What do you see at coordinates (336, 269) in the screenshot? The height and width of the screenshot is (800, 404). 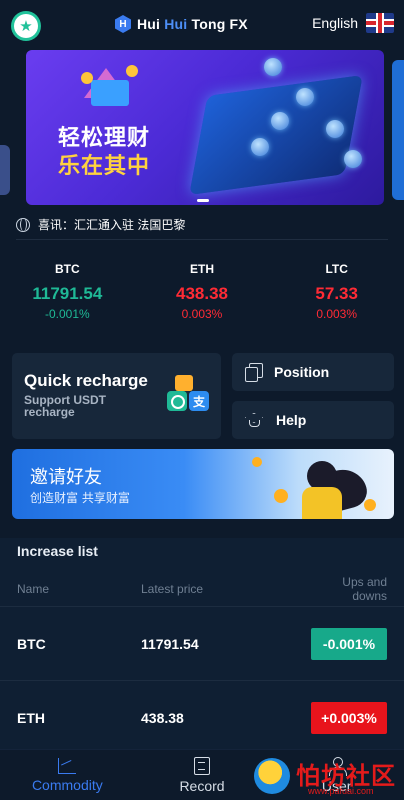 I see `ticker-symbol: LTC` at bounding box center [336, 269].